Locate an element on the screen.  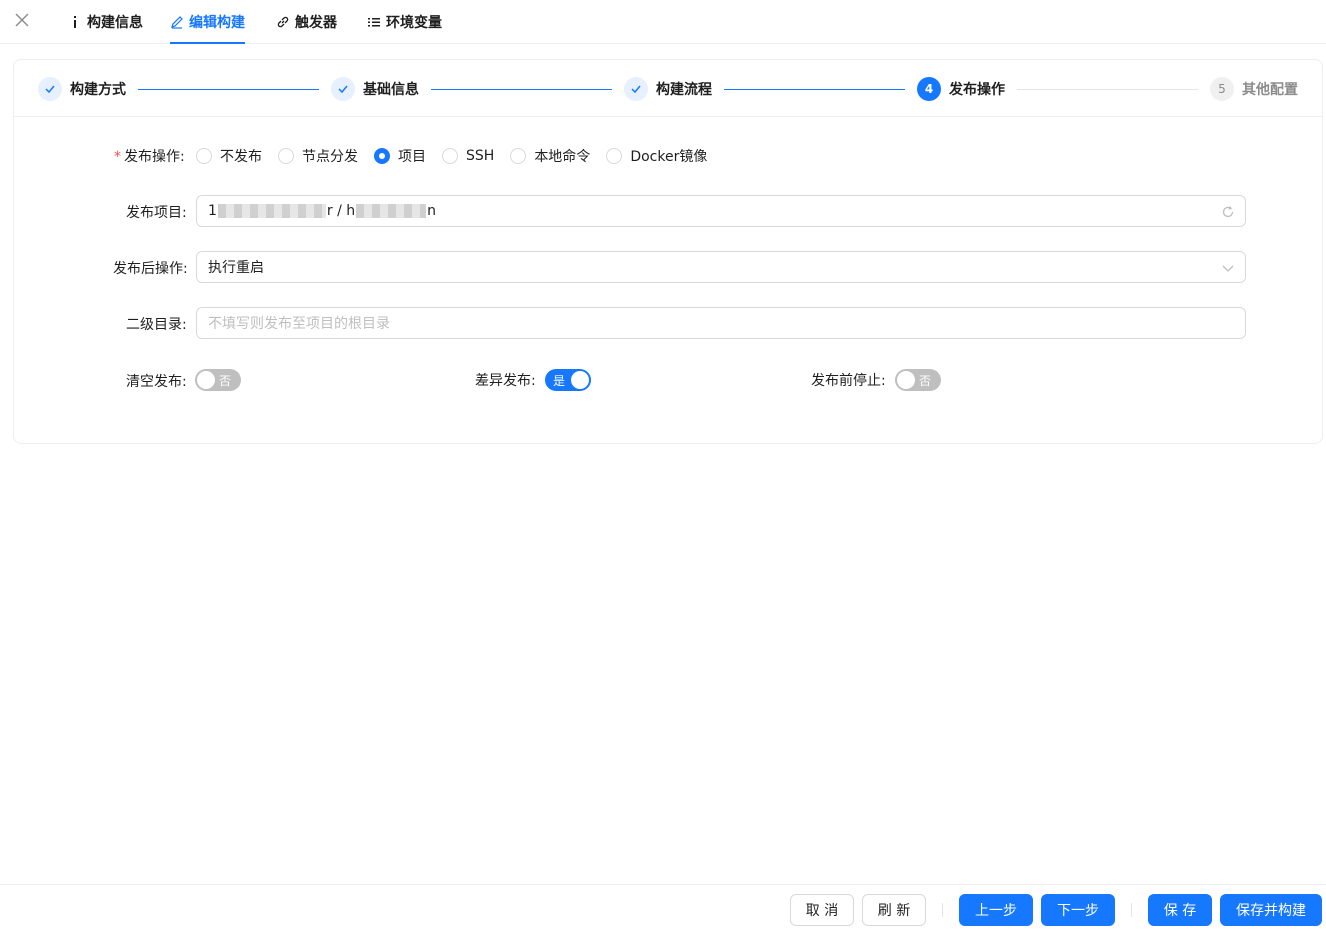
footer-bar: 取 消 刷 新 上一步 下一步 保 存 保存并构建 is located at coordinates (663, 906).